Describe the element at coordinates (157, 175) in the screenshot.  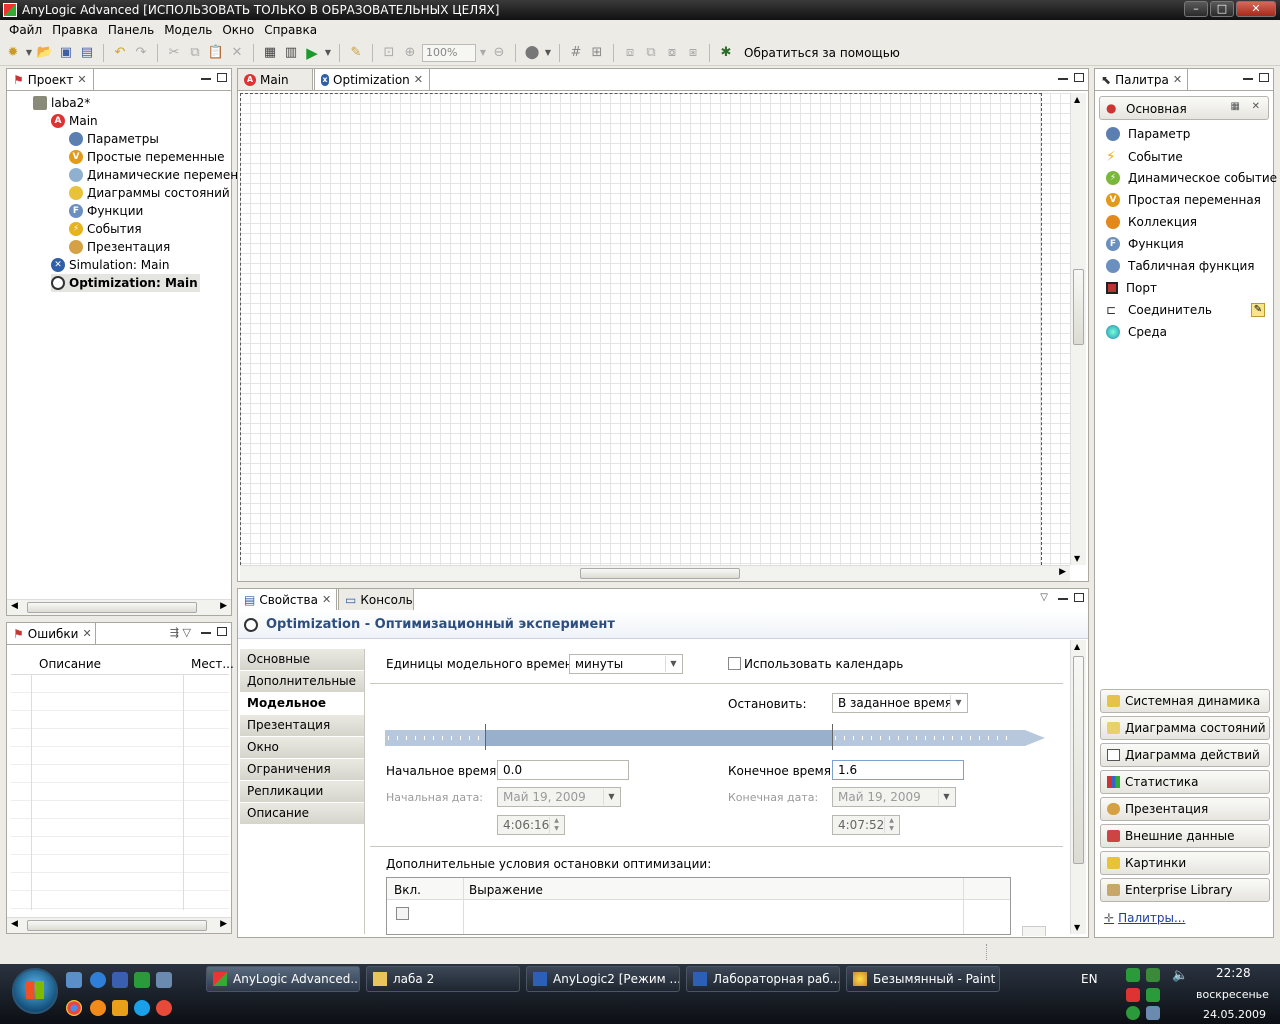
I see `tree-item-dynamic-variables: Динамические переменн` at that location.